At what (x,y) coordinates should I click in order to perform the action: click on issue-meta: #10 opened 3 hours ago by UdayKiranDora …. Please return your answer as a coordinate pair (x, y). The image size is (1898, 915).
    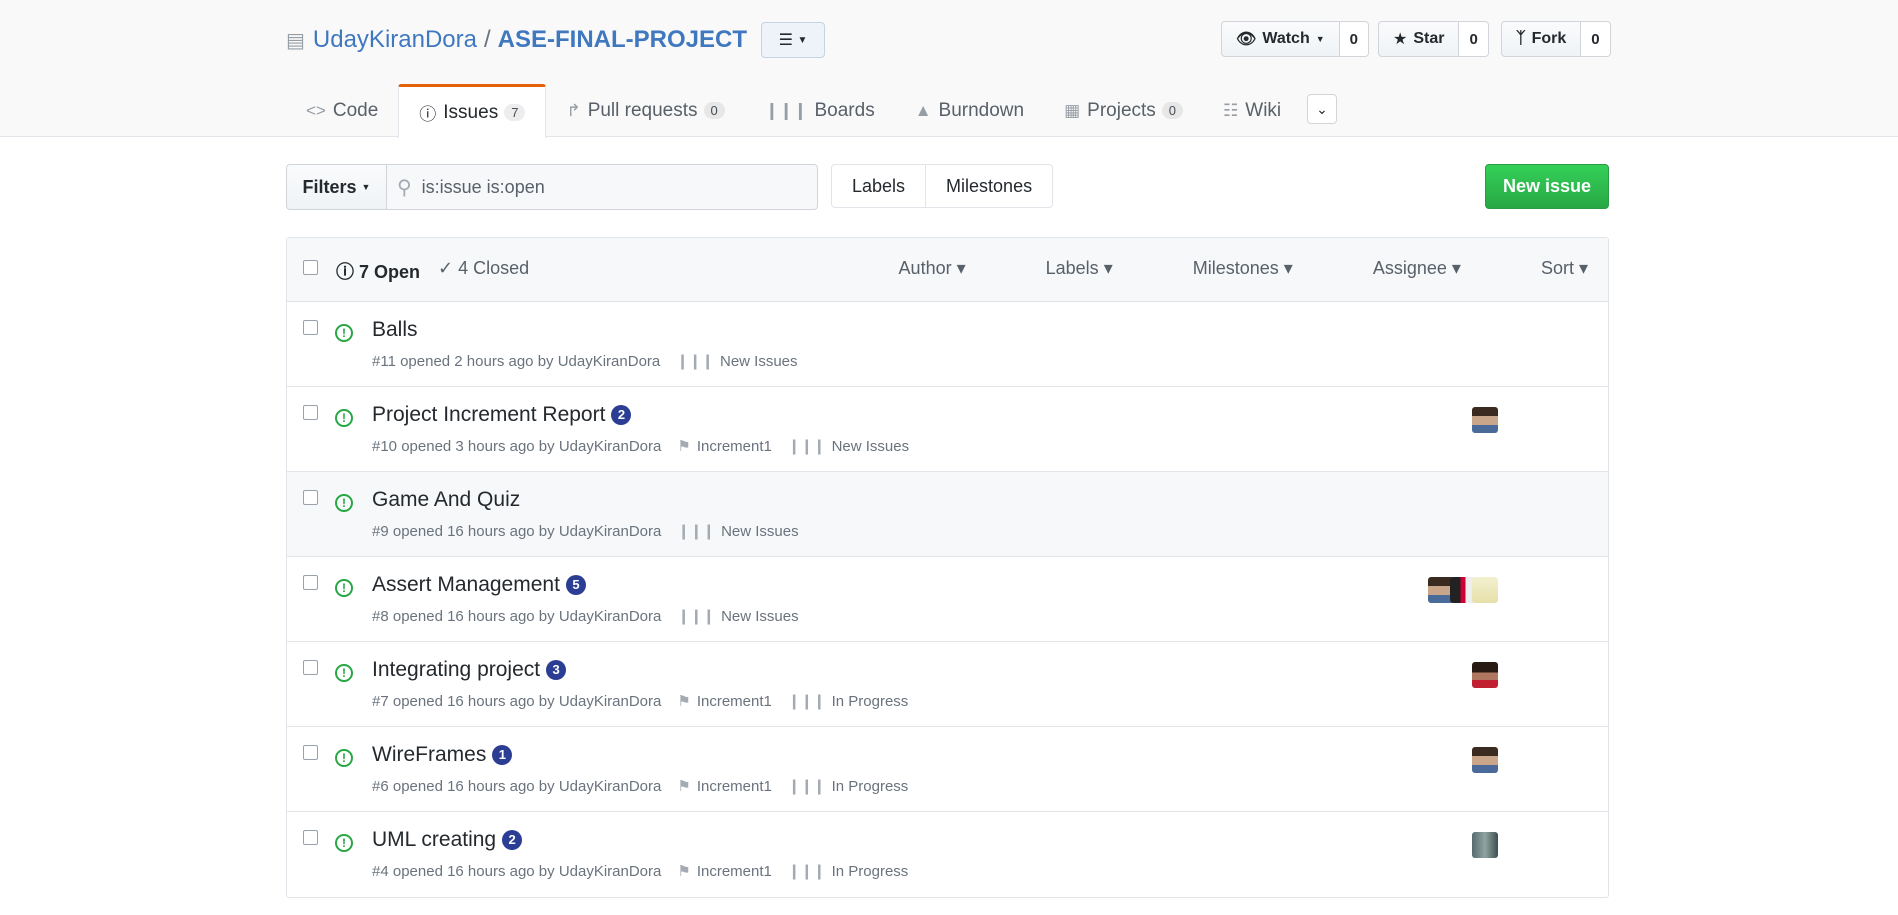
    Looking at the image, I should click on (640, 446).